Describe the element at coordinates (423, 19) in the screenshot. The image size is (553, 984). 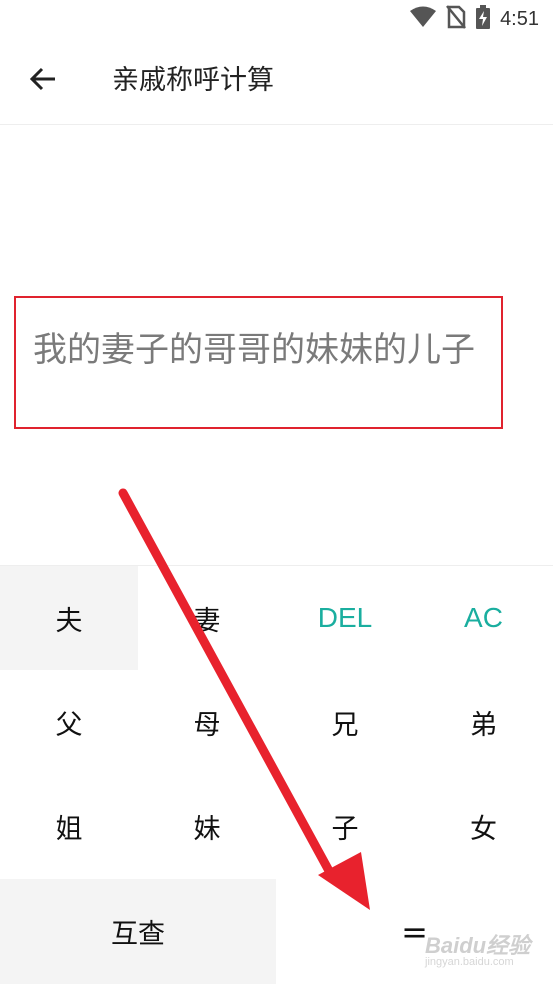
I see `wifi-icon` at that location.